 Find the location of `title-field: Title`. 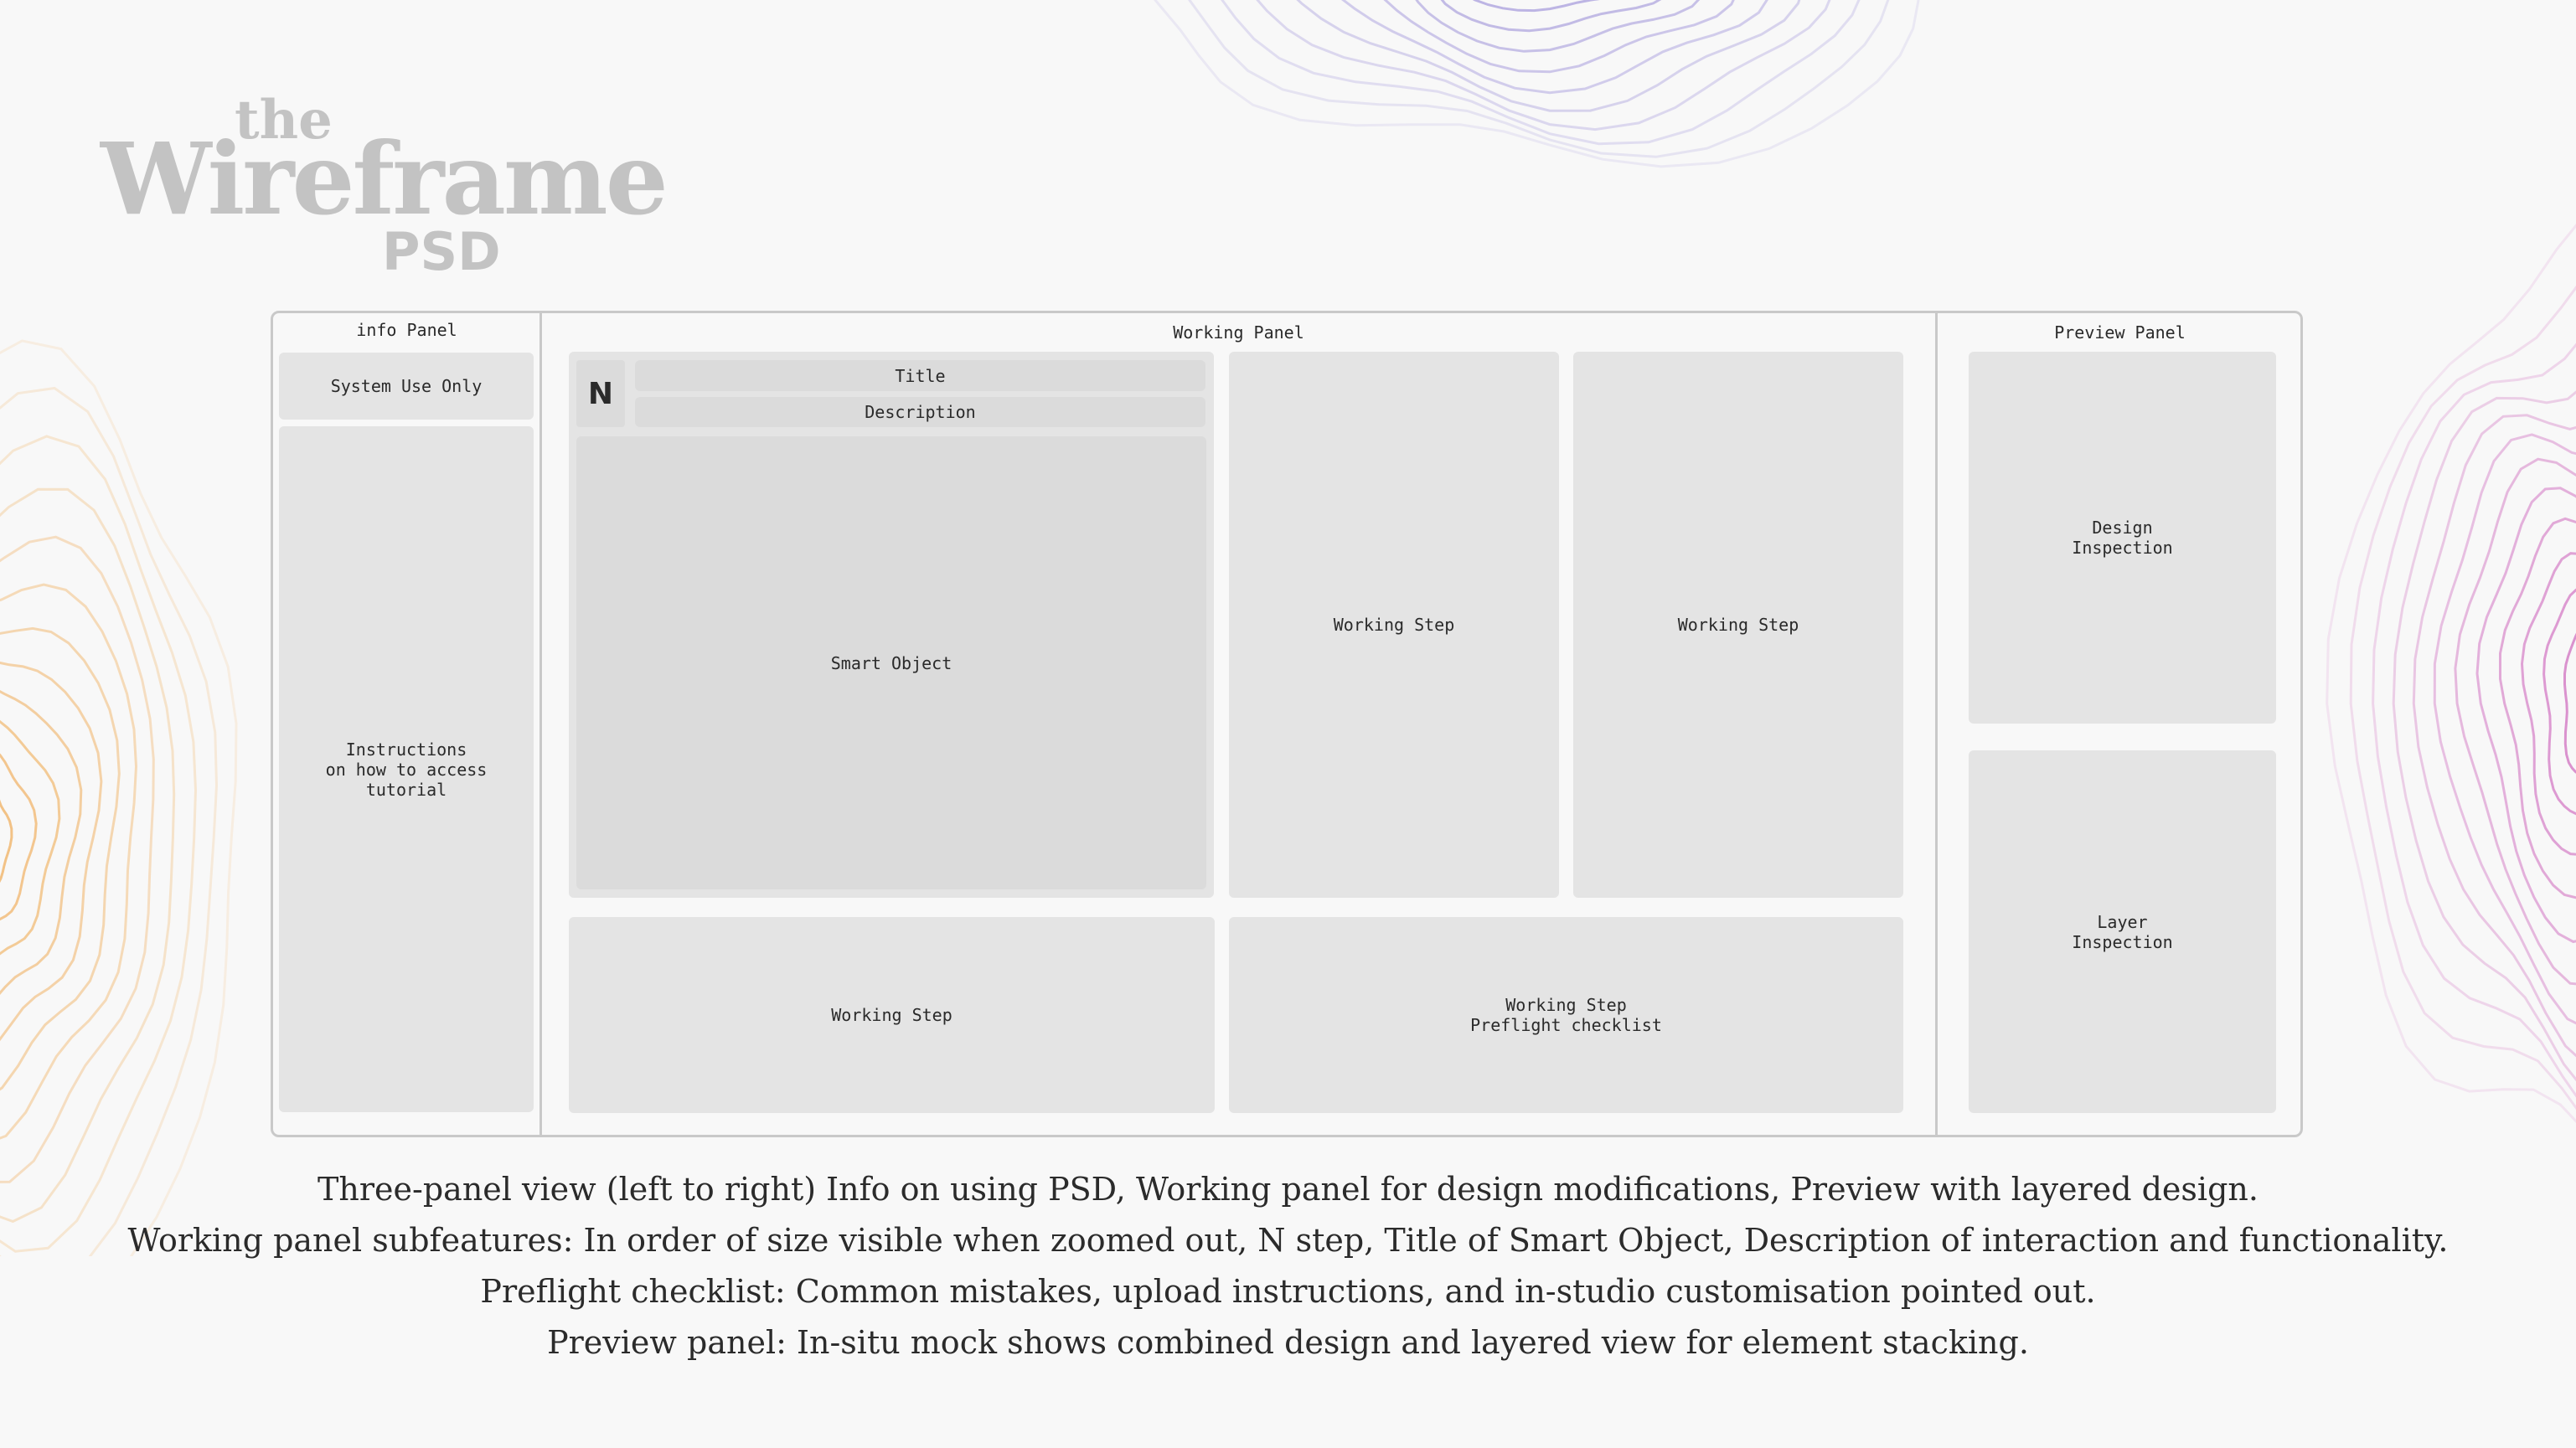

title-field: Title is located at coordinates (920, 375).